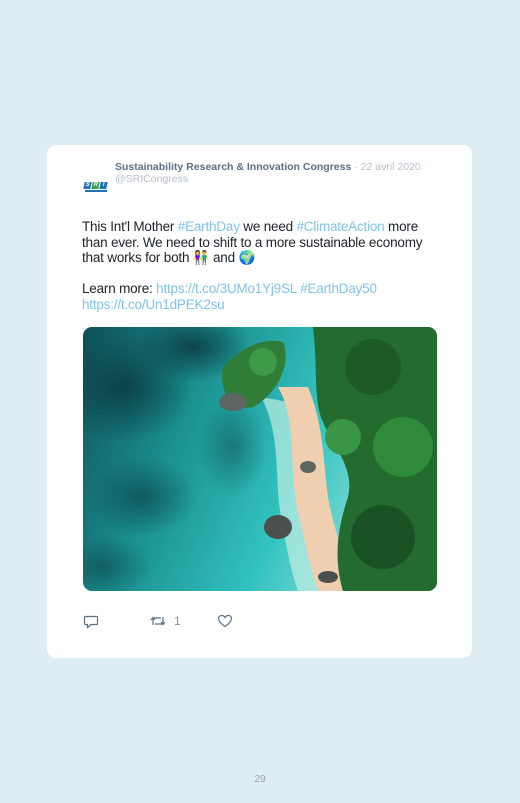 The height and width of the screenshot is (803, 520). I want to click on tweet-date: · 22 avril 2020, so click(387, 167).